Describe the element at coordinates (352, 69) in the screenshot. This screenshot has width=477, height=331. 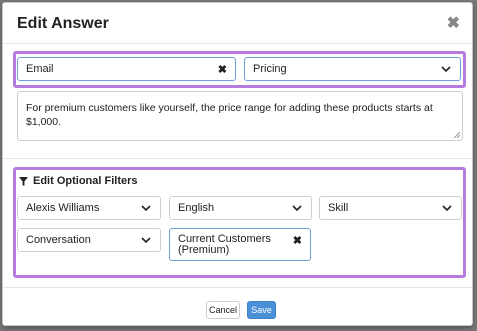
I see `topic-select: Pricing` at that location.